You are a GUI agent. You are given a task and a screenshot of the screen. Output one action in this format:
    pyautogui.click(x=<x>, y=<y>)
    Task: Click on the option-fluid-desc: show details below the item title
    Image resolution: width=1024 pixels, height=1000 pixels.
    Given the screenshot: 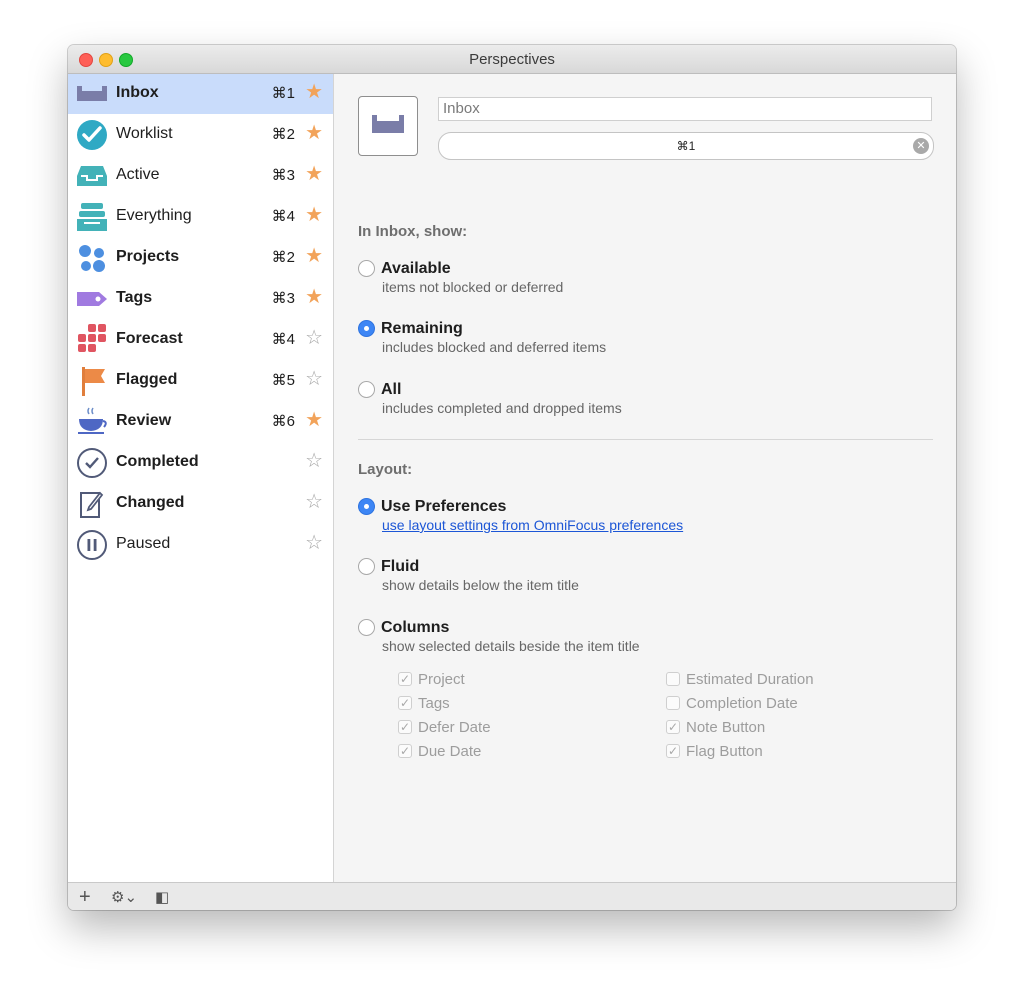 What is the action you would take?
    pyautogui.click(x=480, y=585)
    